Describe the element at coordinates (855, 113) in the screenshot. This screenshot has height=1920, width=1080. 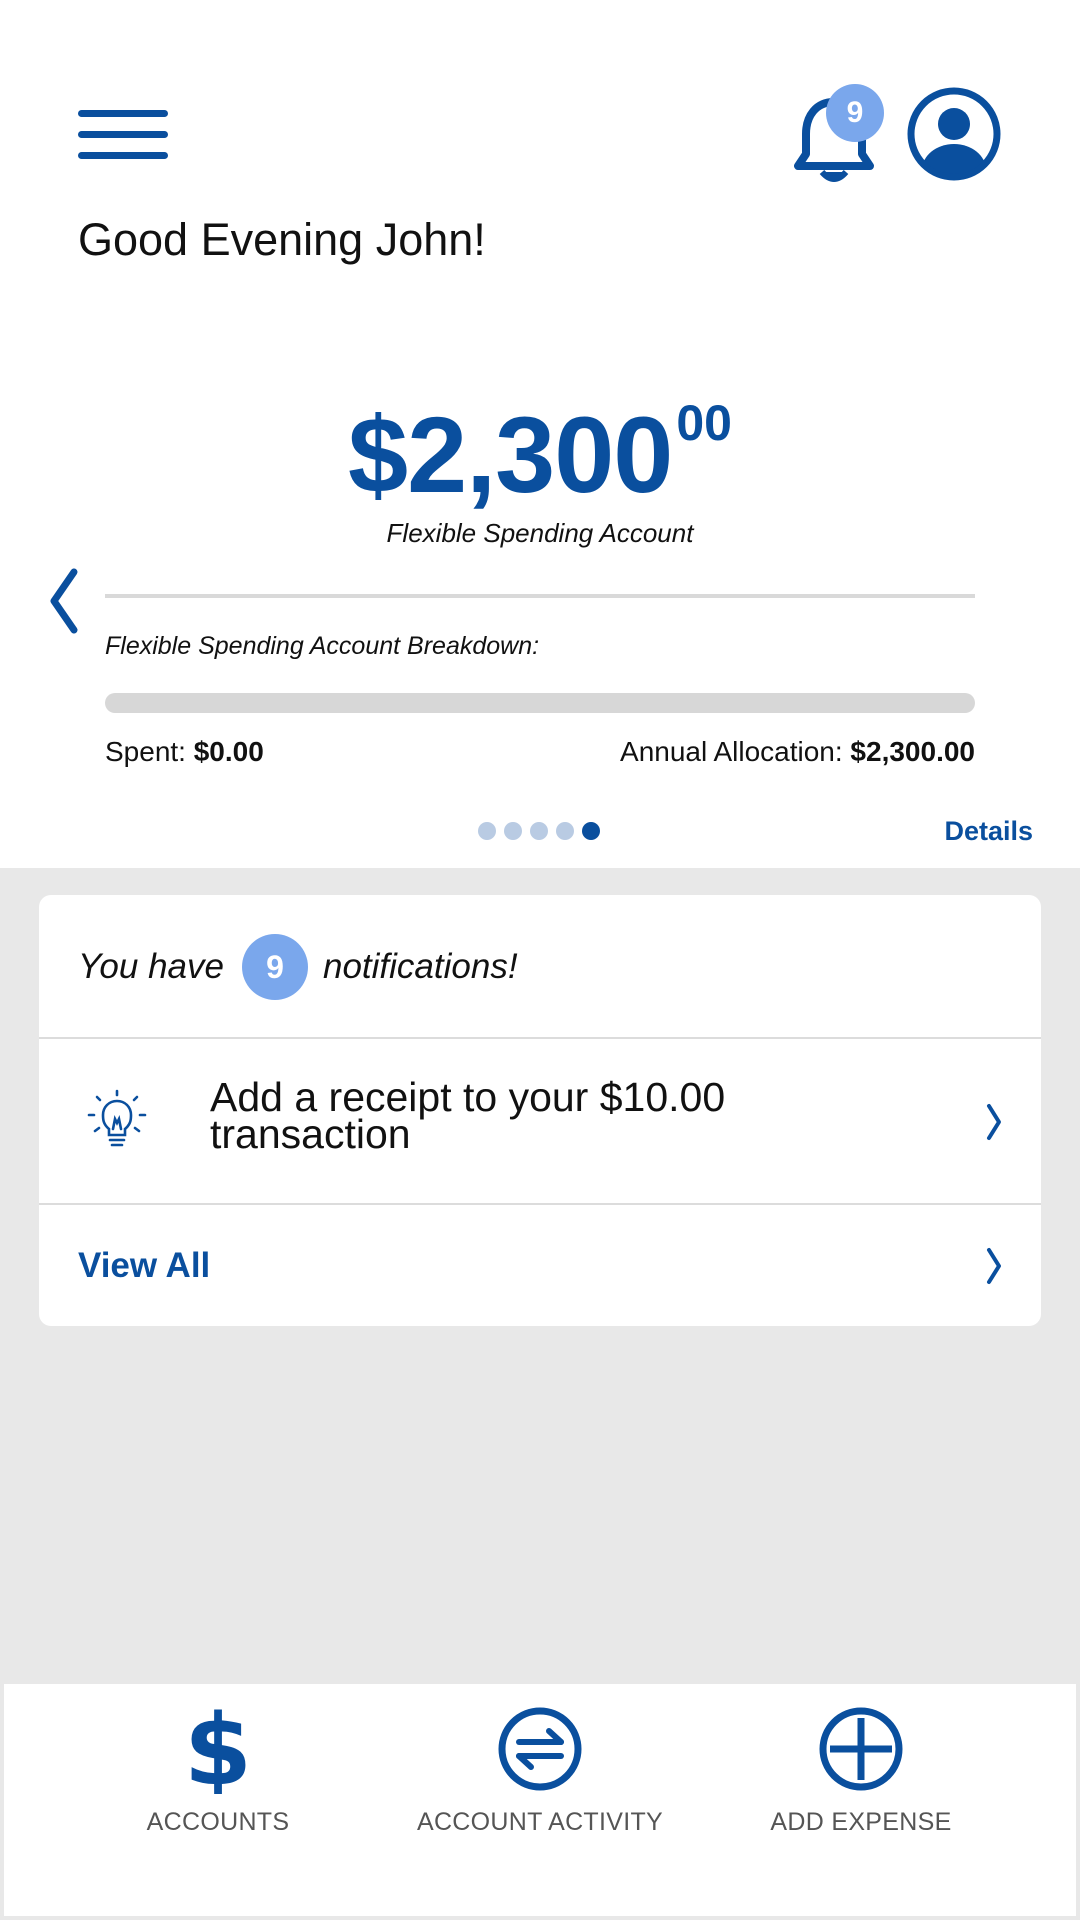
I see `notification-count-badge: 9` at that location.